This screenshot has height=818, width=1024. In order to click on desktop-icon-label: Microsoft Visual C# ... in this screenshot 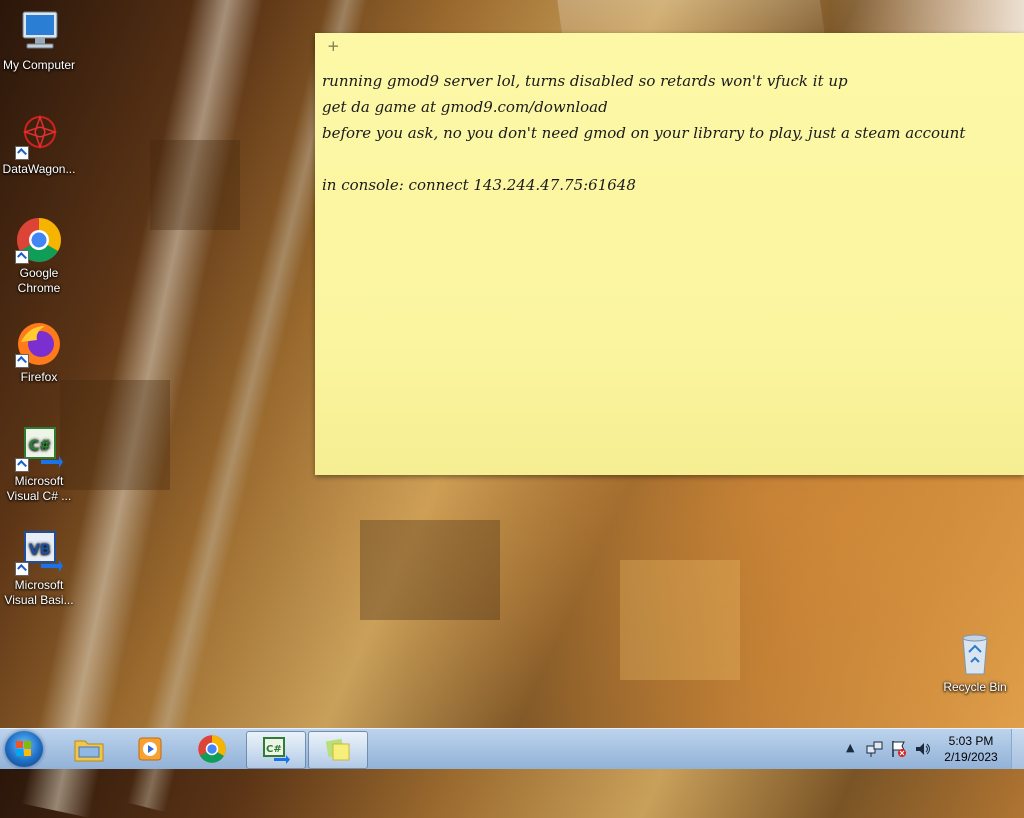, I will do `click(39, 488)`.